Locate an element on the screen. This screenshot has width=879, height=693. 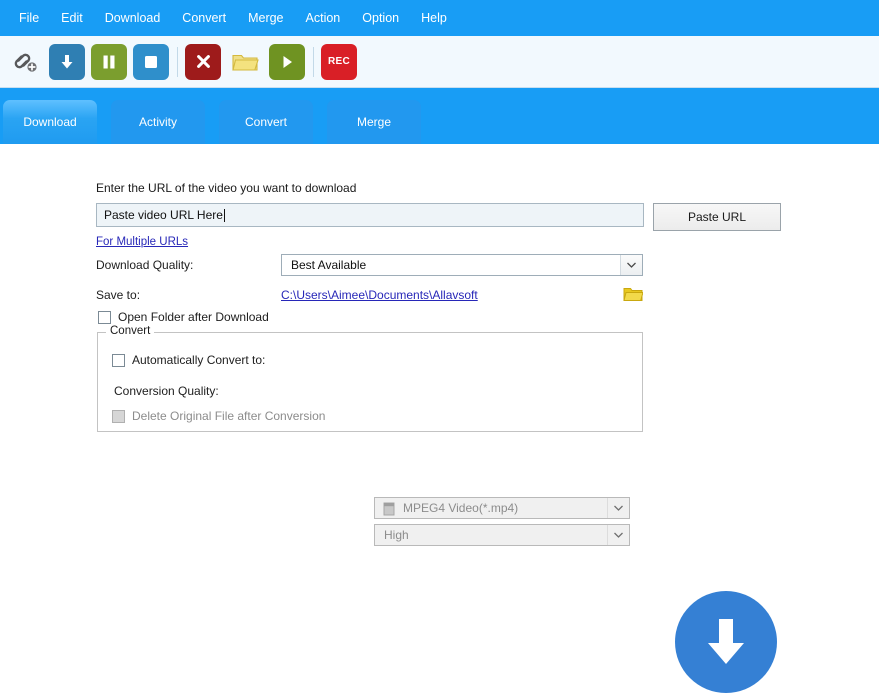
menu-item-download: Download is located at coordinates (133, 18).